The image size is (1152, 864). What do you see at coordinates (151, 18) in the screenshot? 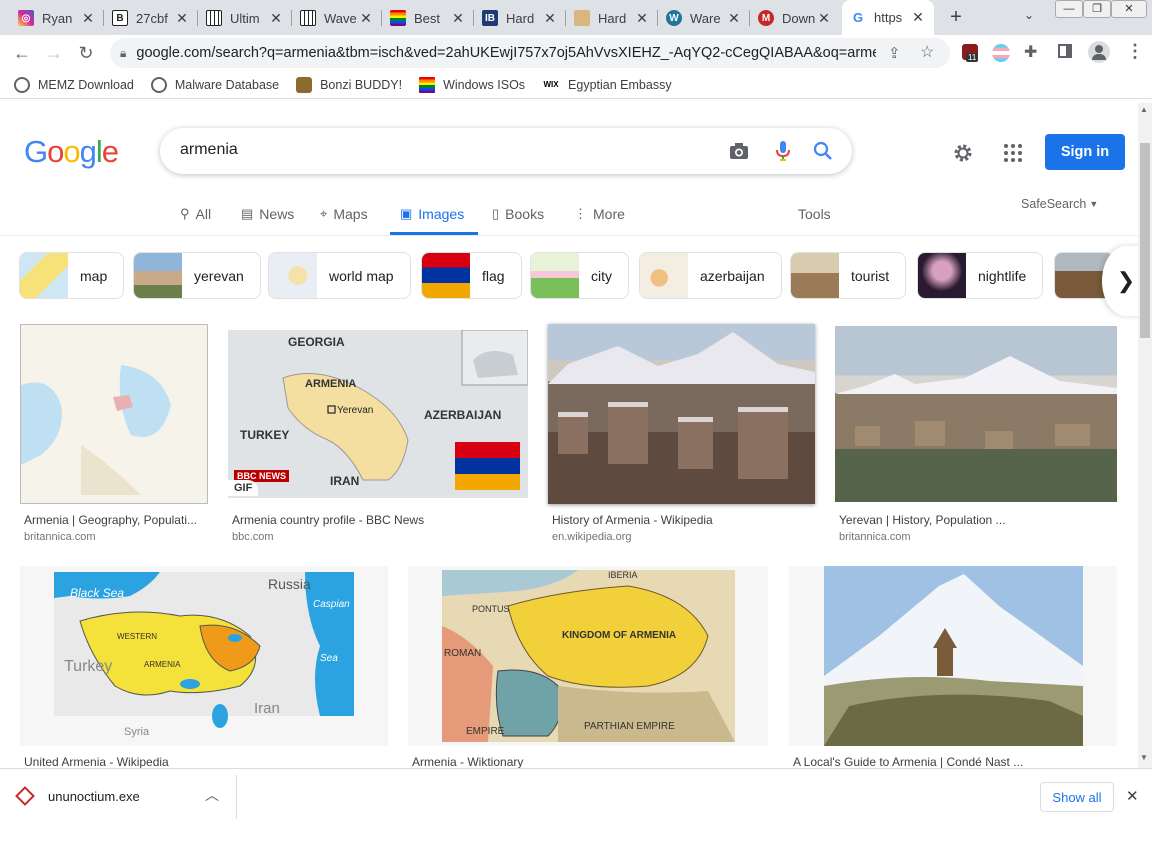
I see `browser-tab: B 27cbf ✕` at bounding box center [151, 18].